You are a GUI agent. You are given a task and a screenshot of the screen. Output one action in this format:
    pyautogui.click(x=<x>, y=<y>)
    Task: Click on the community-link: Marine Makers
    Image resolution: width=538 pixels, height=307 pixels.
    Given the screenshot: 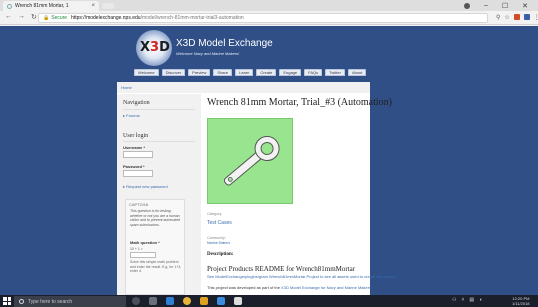 What is the action you would take?
    pyautogui.click(x=218, y=243)
    